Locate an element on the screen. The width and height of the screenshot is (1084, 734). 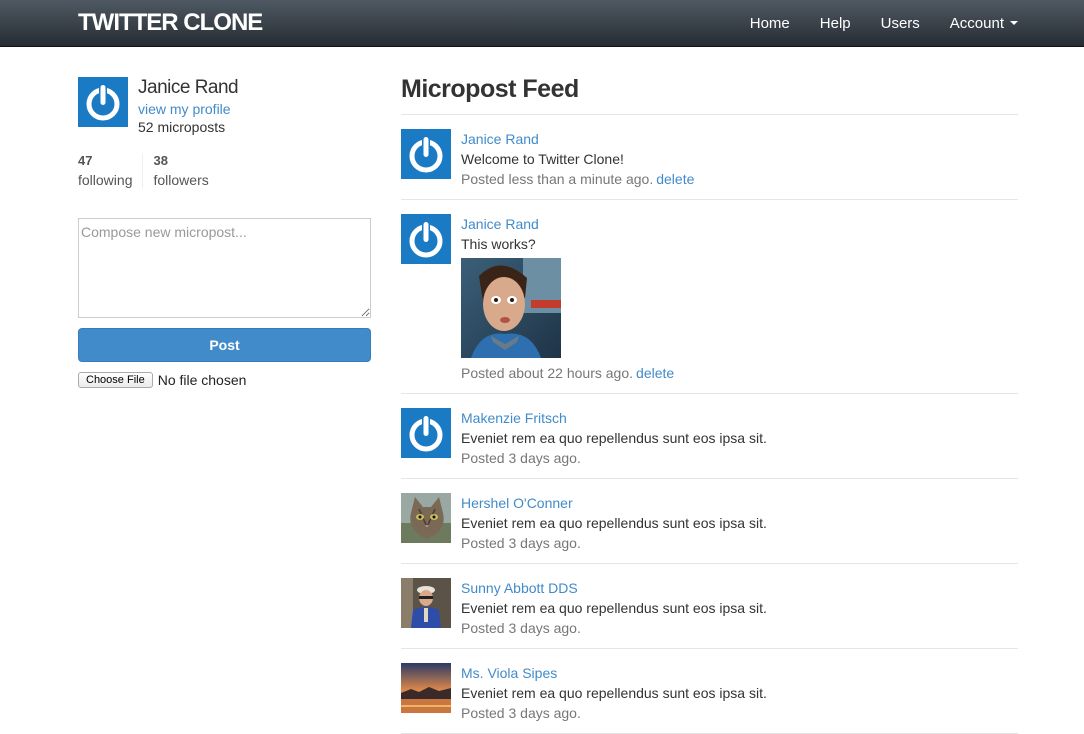
stats: 47 following 38 followers is located at coordinates (225, 171).